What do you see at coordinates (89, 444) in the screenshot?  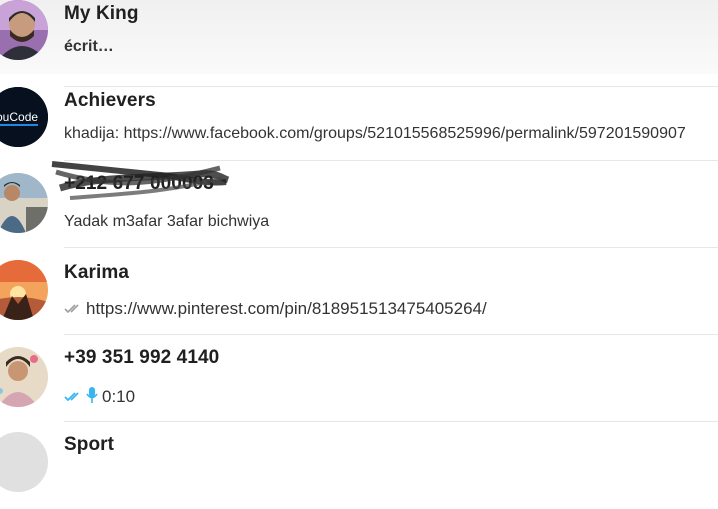 I see `chat-name: Sport` at bounding box center [89, 444].